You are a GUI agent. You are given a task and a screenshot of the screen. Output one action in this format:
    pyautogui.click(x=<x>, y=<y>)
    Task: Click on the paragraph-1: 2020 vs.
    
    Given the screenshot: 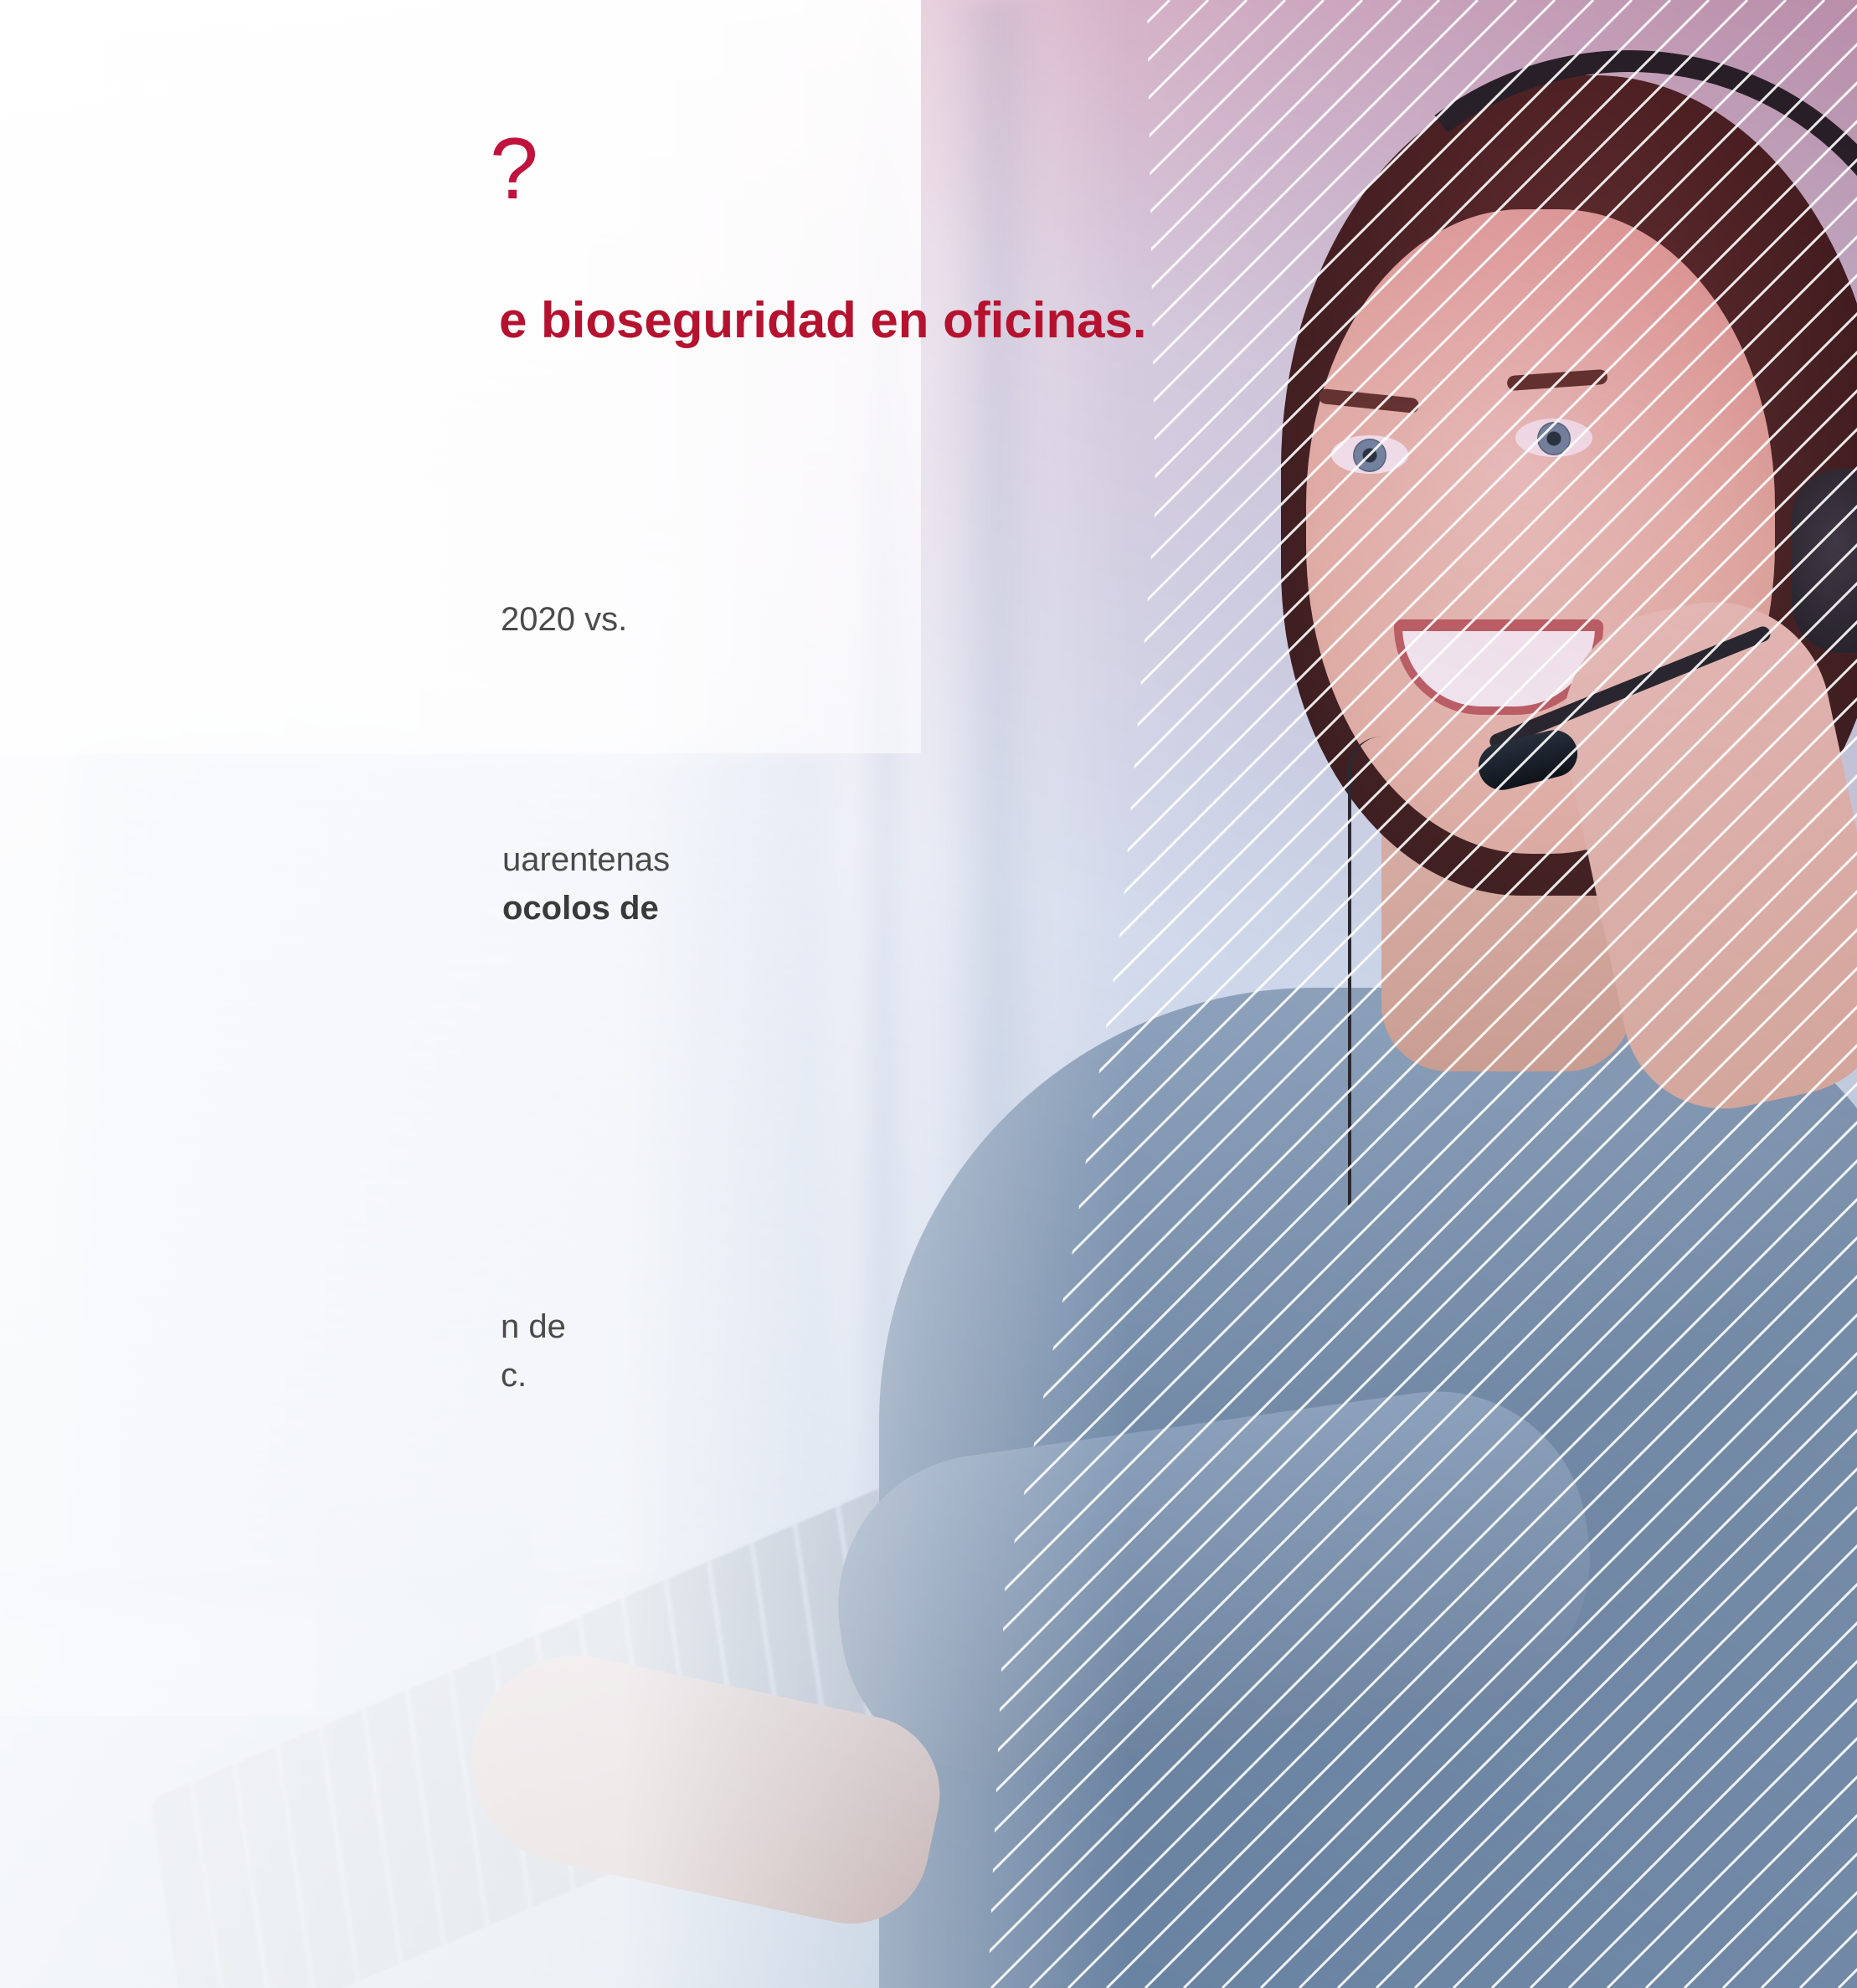 What is the action you would take?
    pyautogui.click(x=564, y=619)
    